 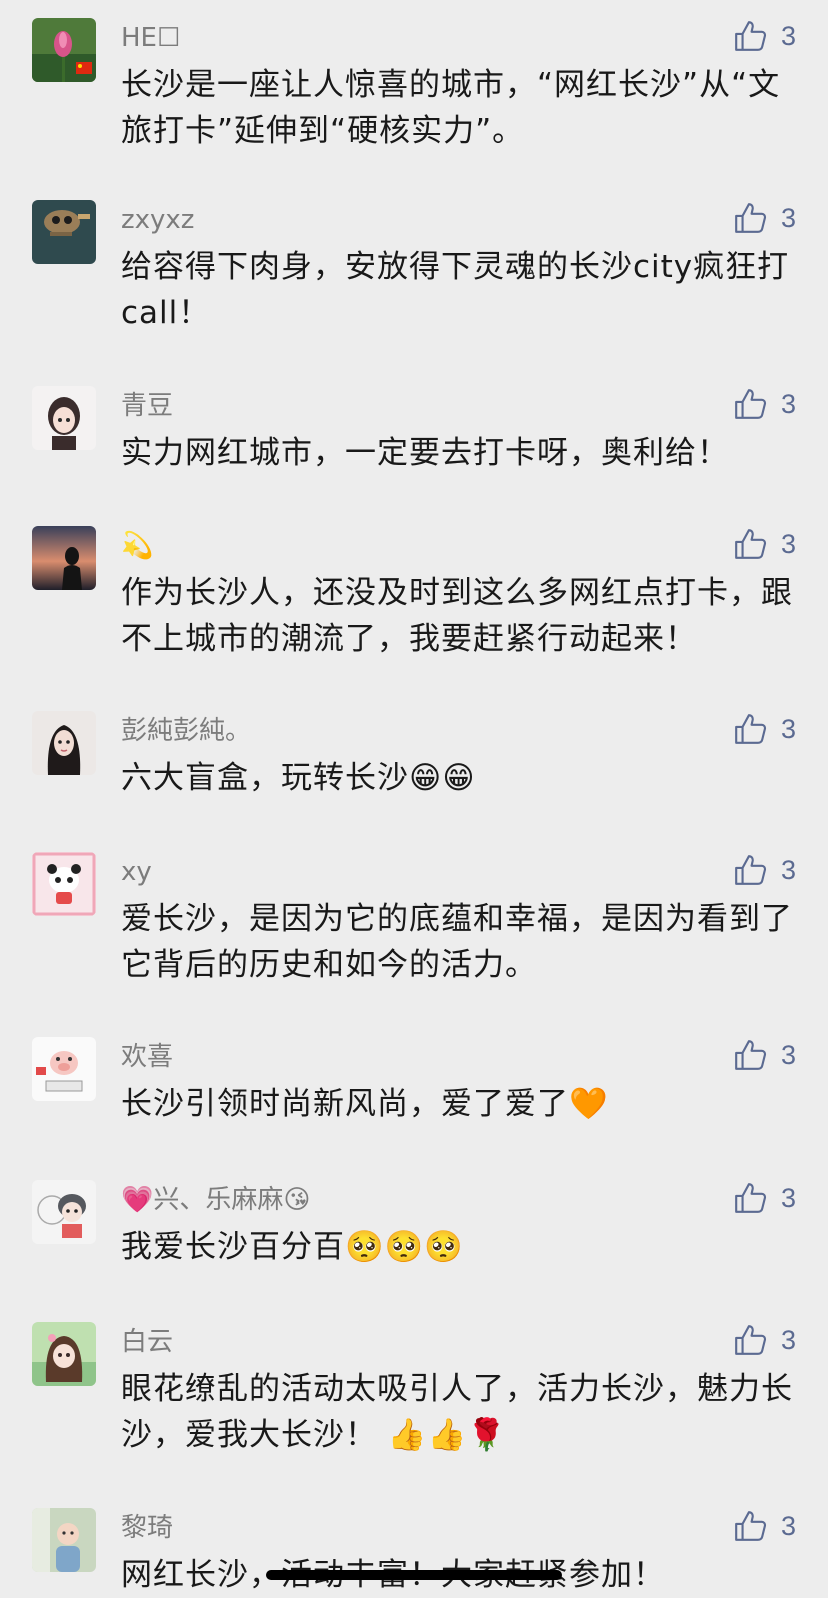 What do you see at coordinates (147, 1342) in the screenshot?
I see `comment-author: 白云` at bounding box center [147, 1342].